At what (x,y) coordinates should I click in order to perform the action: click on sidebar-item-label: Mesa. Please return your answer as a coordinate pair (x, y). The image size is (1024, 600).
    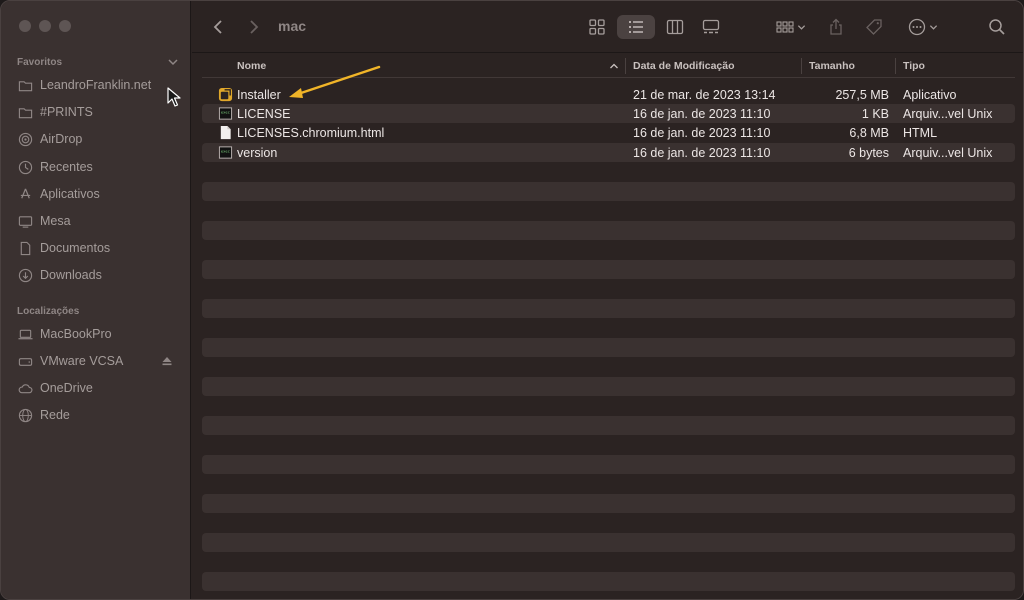
    Looking at the image, I should click on (55, 221).